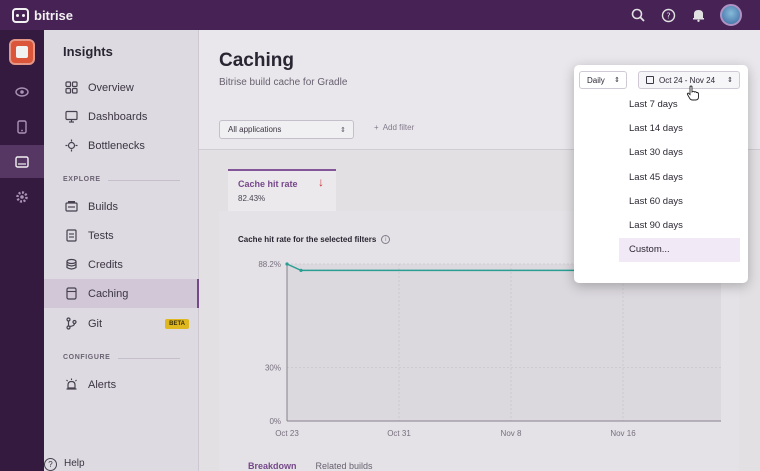  I want to click on sidebar-item-tests: Tests, so click(121, 235).